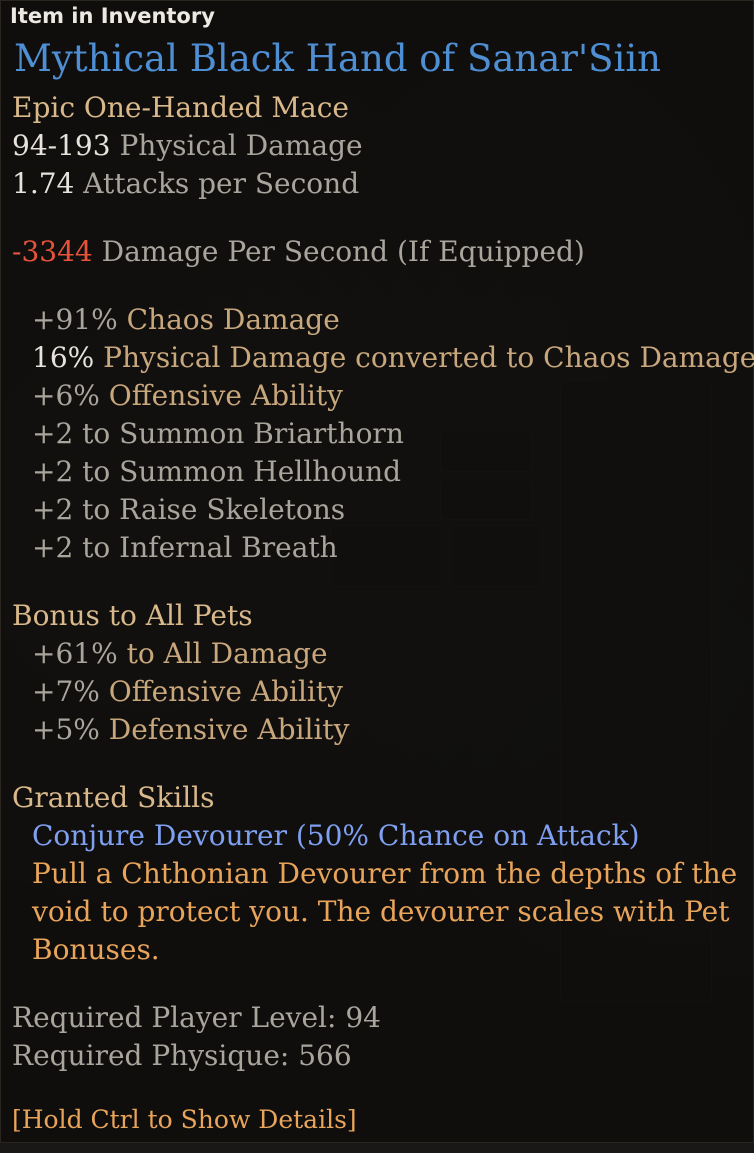 The height and width of the screenshot is (1153, 754). Describe the element at coordinates (113, 797) in the screenshot. I see `granted-skills-heading: Granted Skills` at that location.